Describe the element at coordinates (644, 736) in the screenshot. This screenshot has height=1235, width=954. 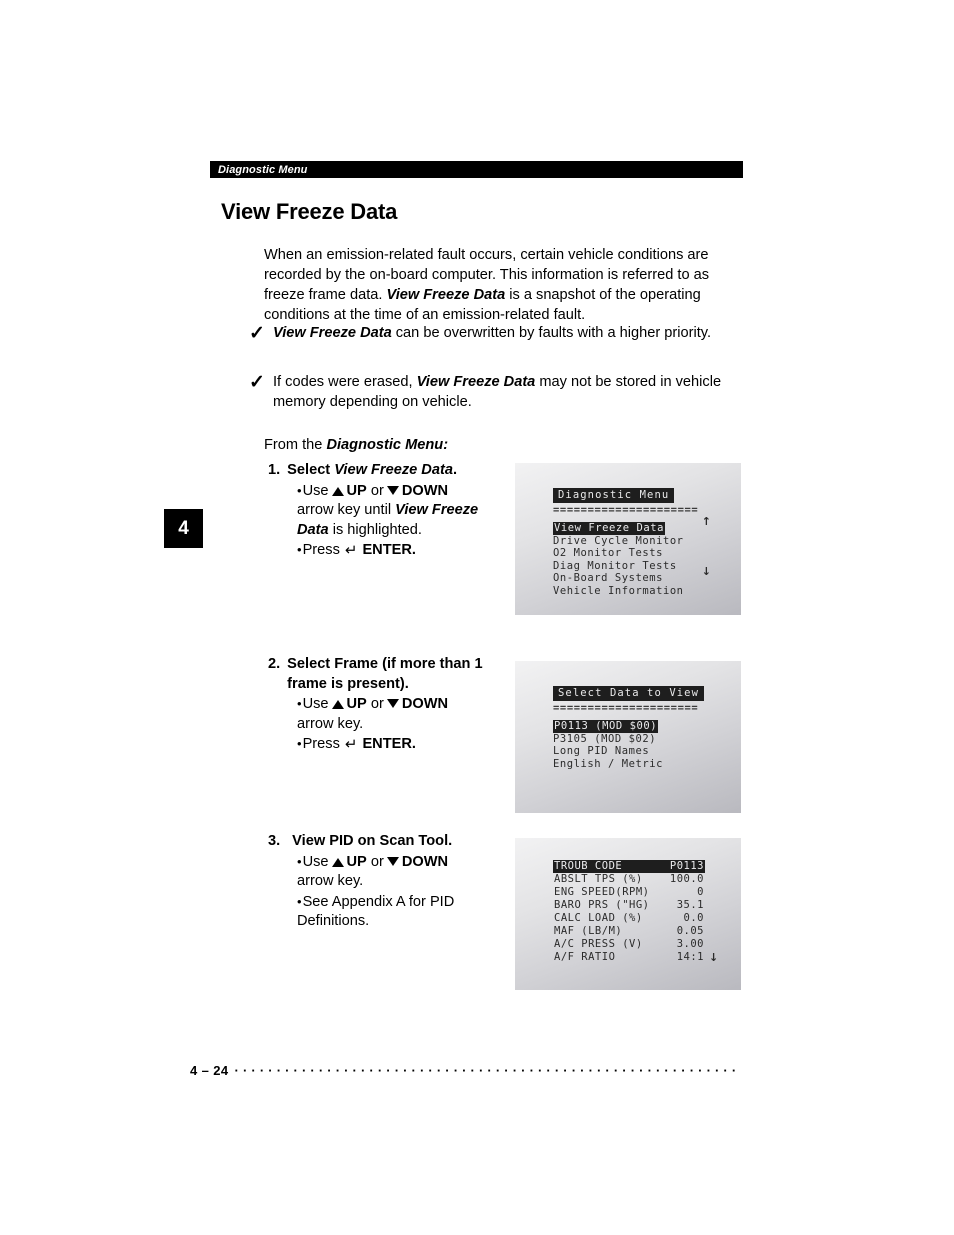
I see `lcd-2-row: P3105 (MOD $02)` at that location.